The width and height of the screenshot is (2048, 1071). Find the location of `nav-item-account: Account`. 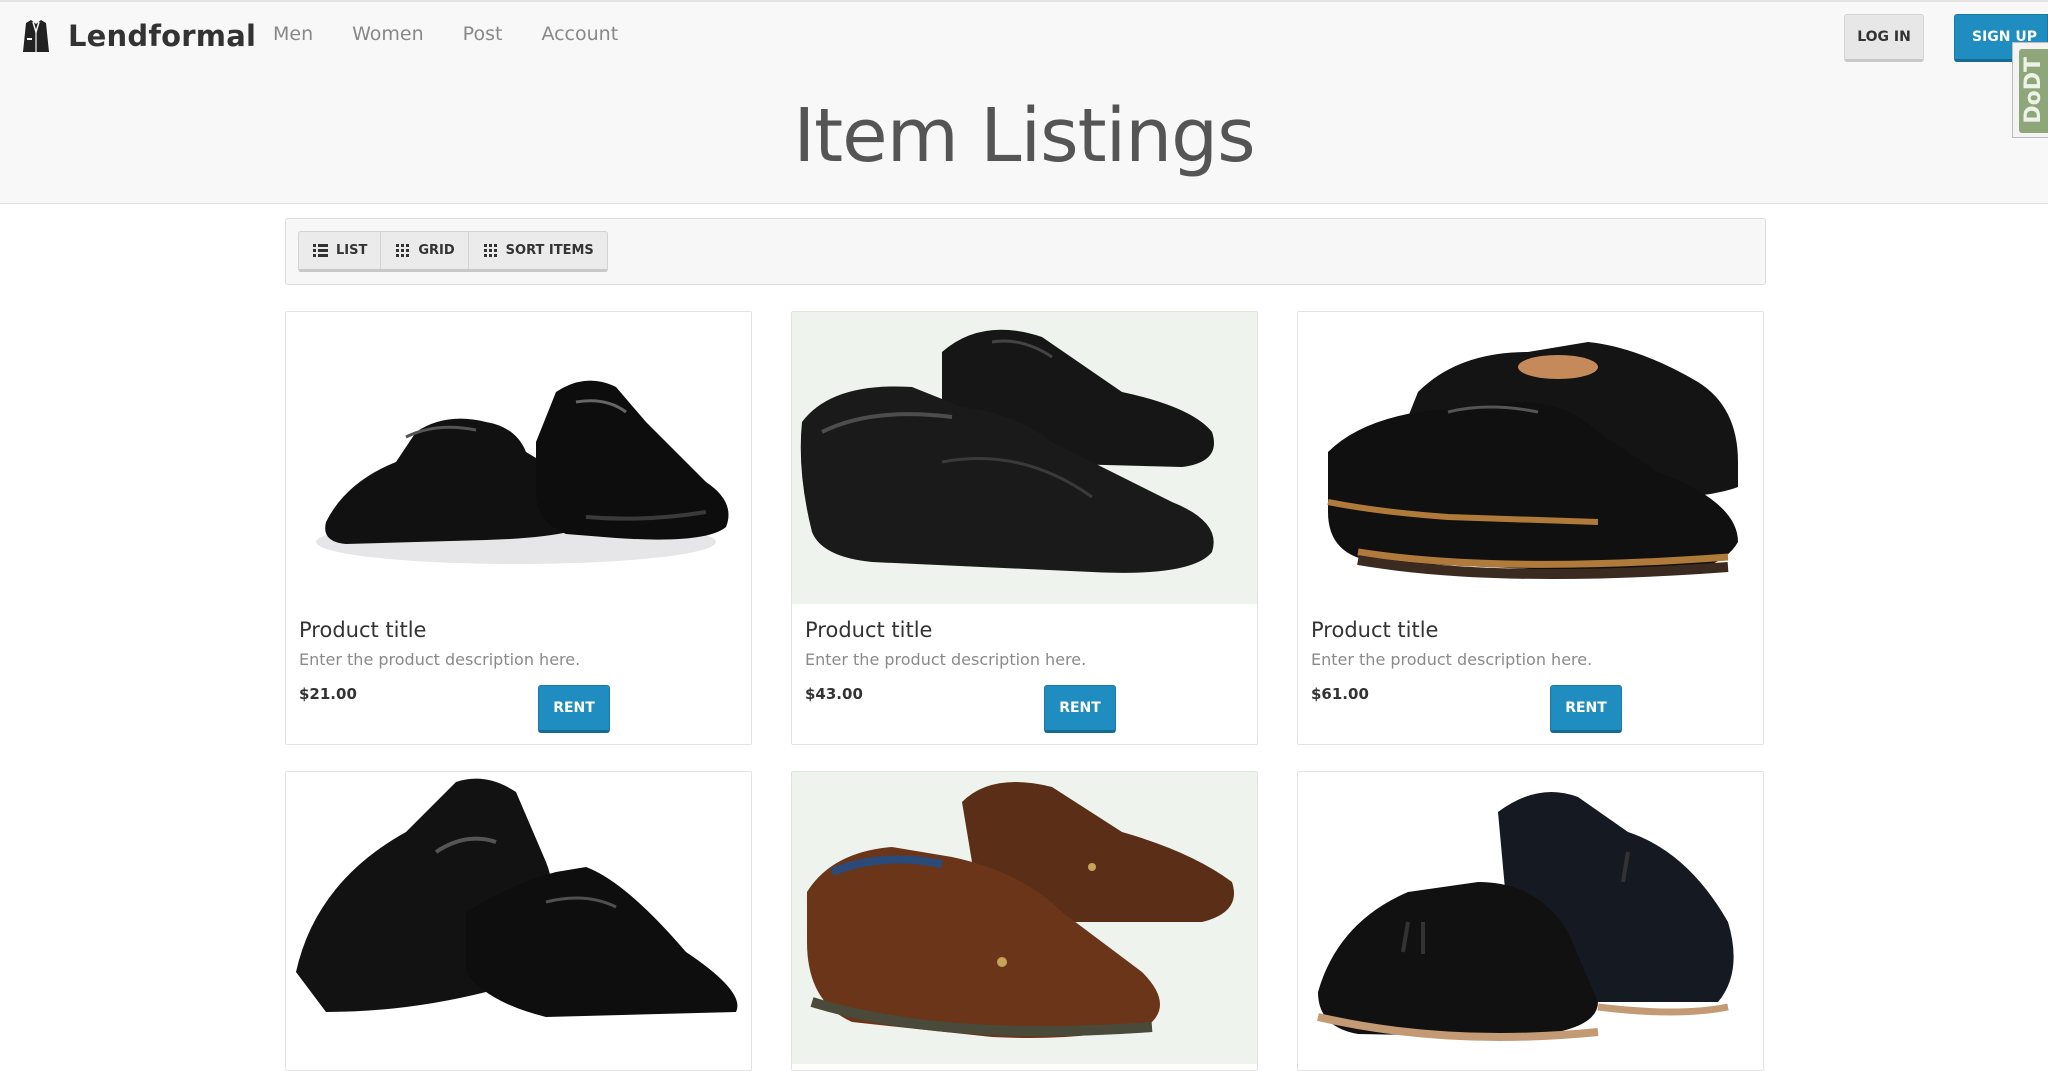

nav-item-account: Account is located at coordinates (579, 34).